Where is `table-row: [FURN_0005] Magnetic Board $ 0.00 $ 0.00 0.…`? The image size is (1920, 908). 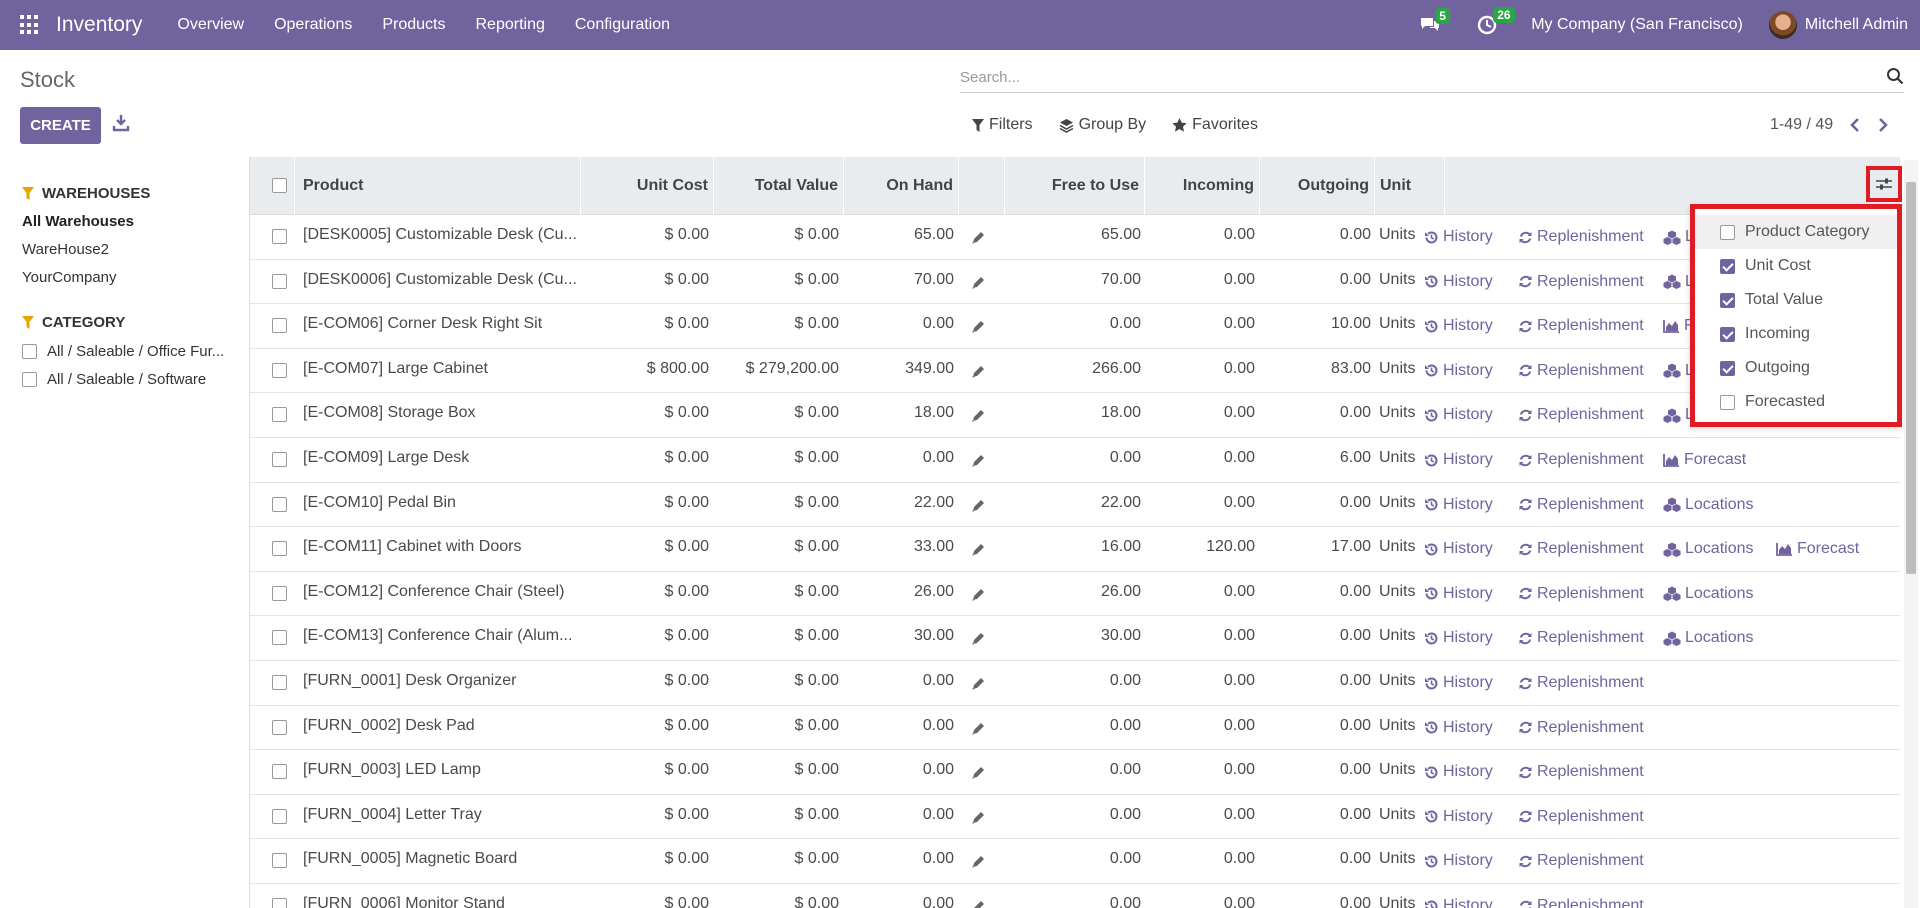
table-row: [FURN_0005] Magnetic Board $ 0.00 $ 0.00 0.… is located at coordinates (1075, 861).